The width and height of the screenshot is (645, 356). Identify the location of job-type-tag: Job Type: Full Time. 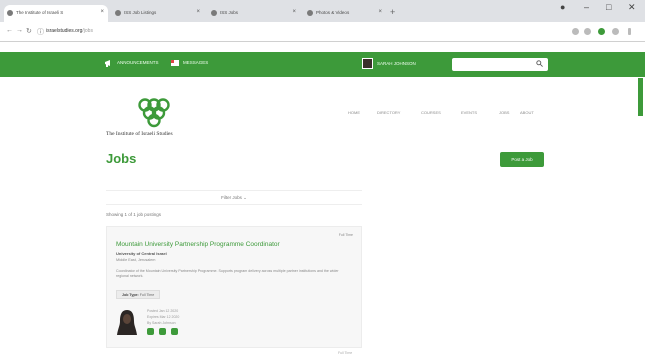
(138, 294).